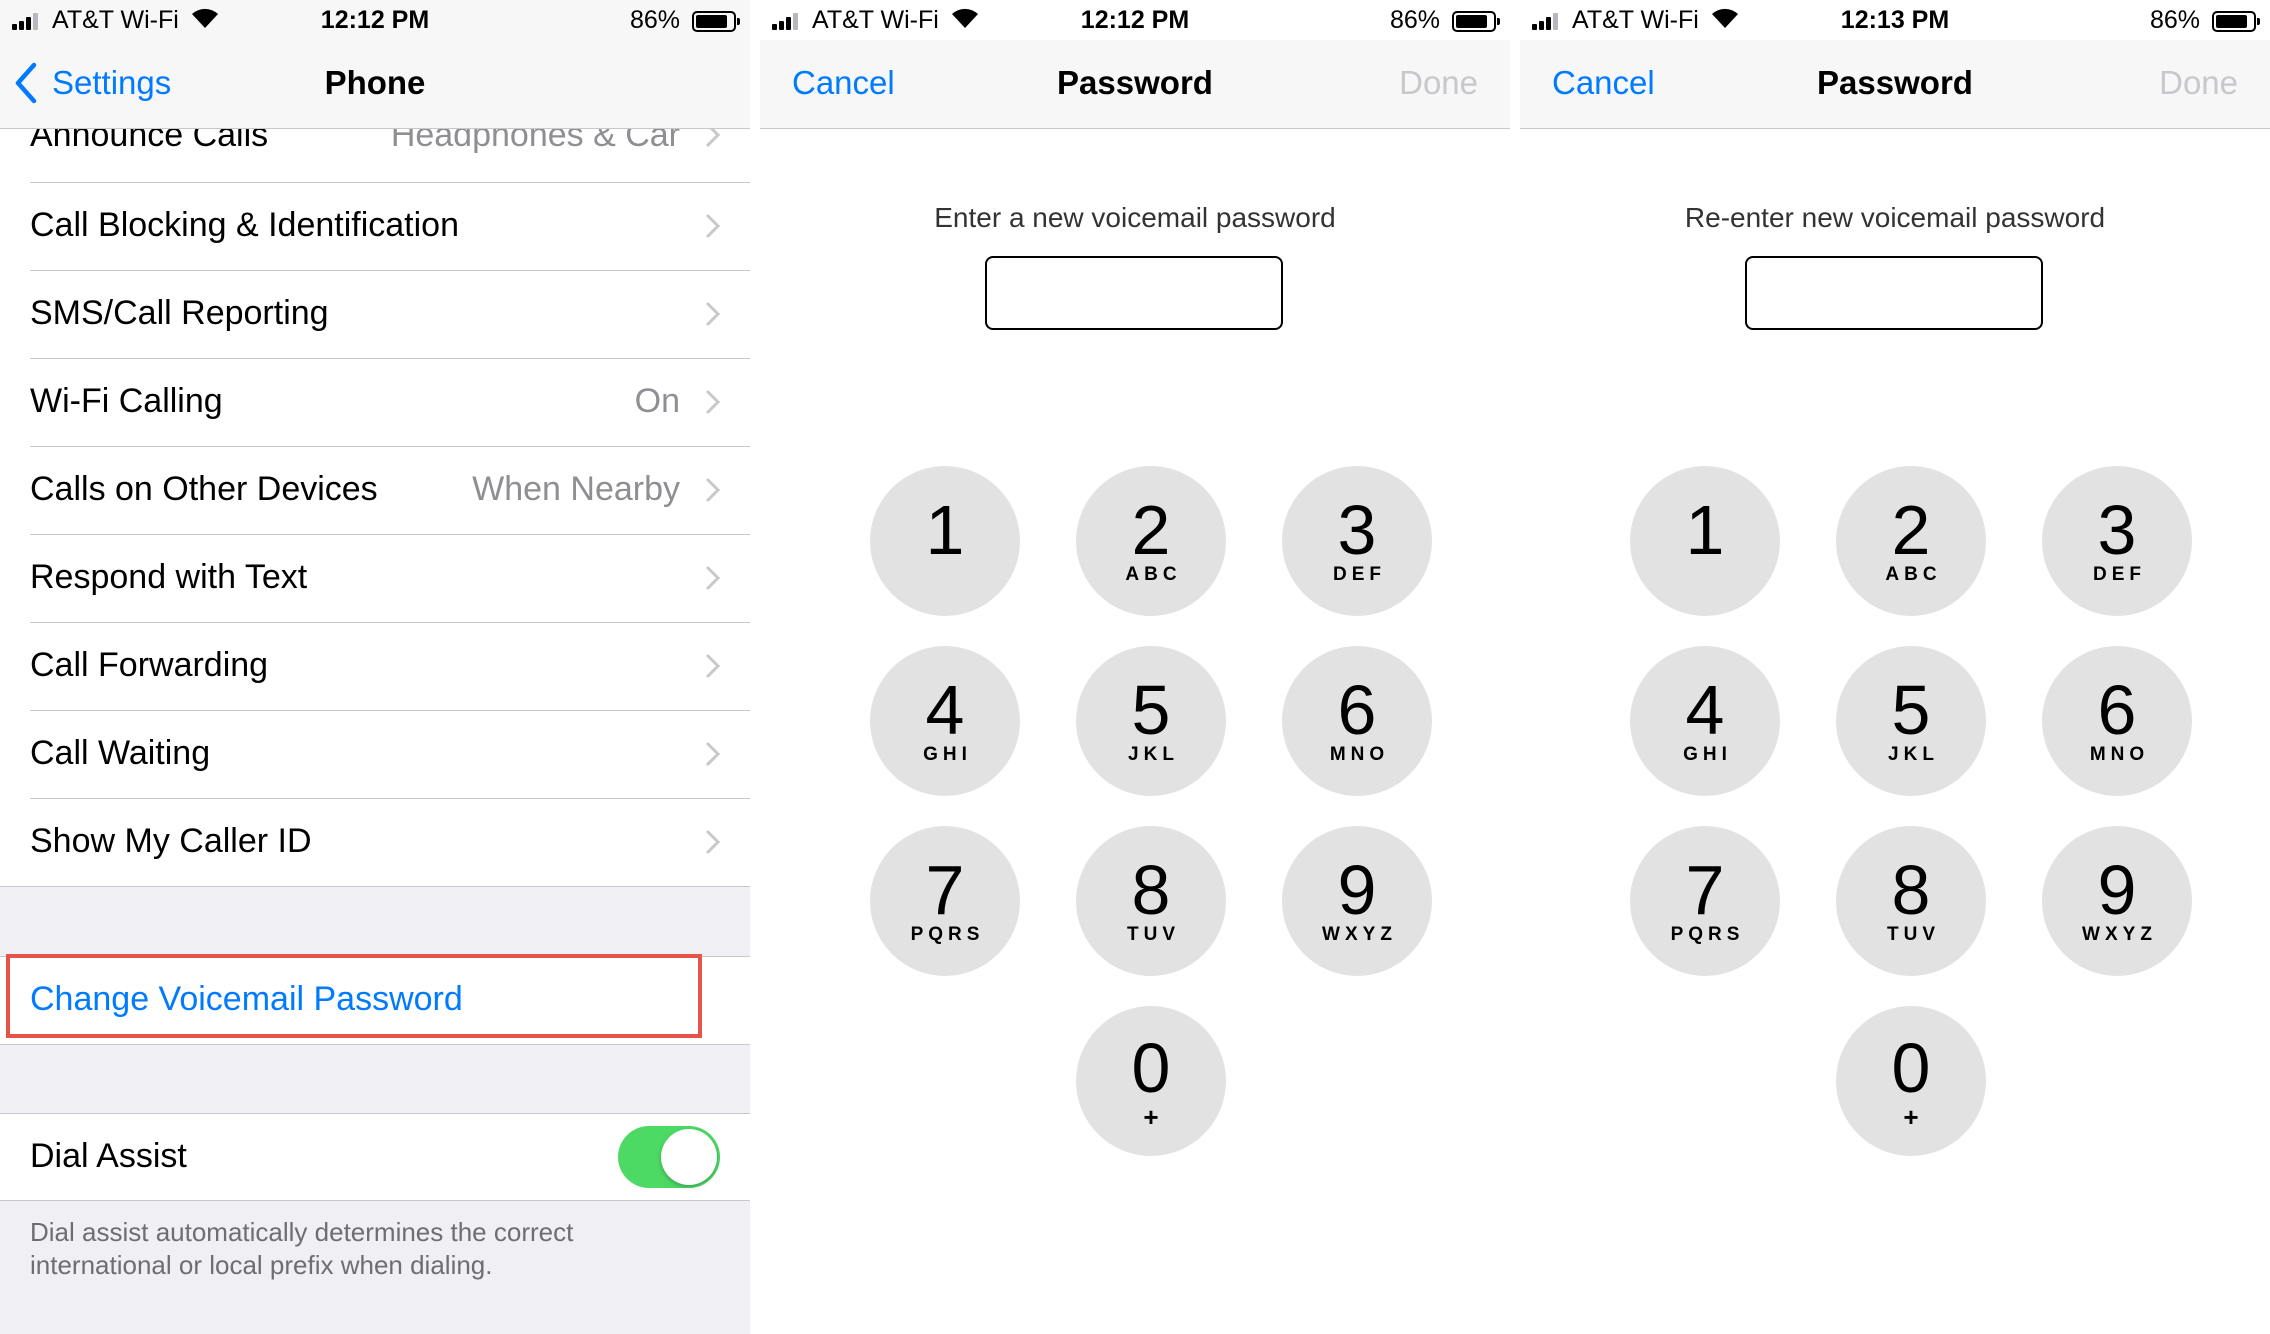 The height and width of the screenshot is (1334, 2270). Describe the element at coordinates (1911, 530) in the screenshot. I see `key-digit: 2` at that location.